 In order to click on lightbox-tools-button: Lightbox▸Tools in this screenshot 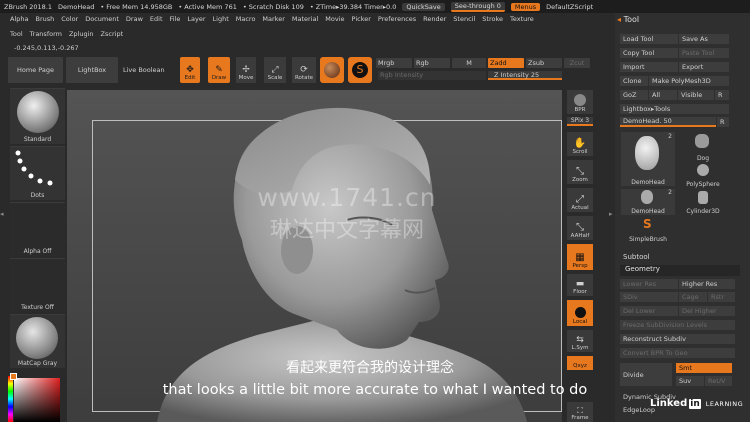, I will do `click(674, 109)`.